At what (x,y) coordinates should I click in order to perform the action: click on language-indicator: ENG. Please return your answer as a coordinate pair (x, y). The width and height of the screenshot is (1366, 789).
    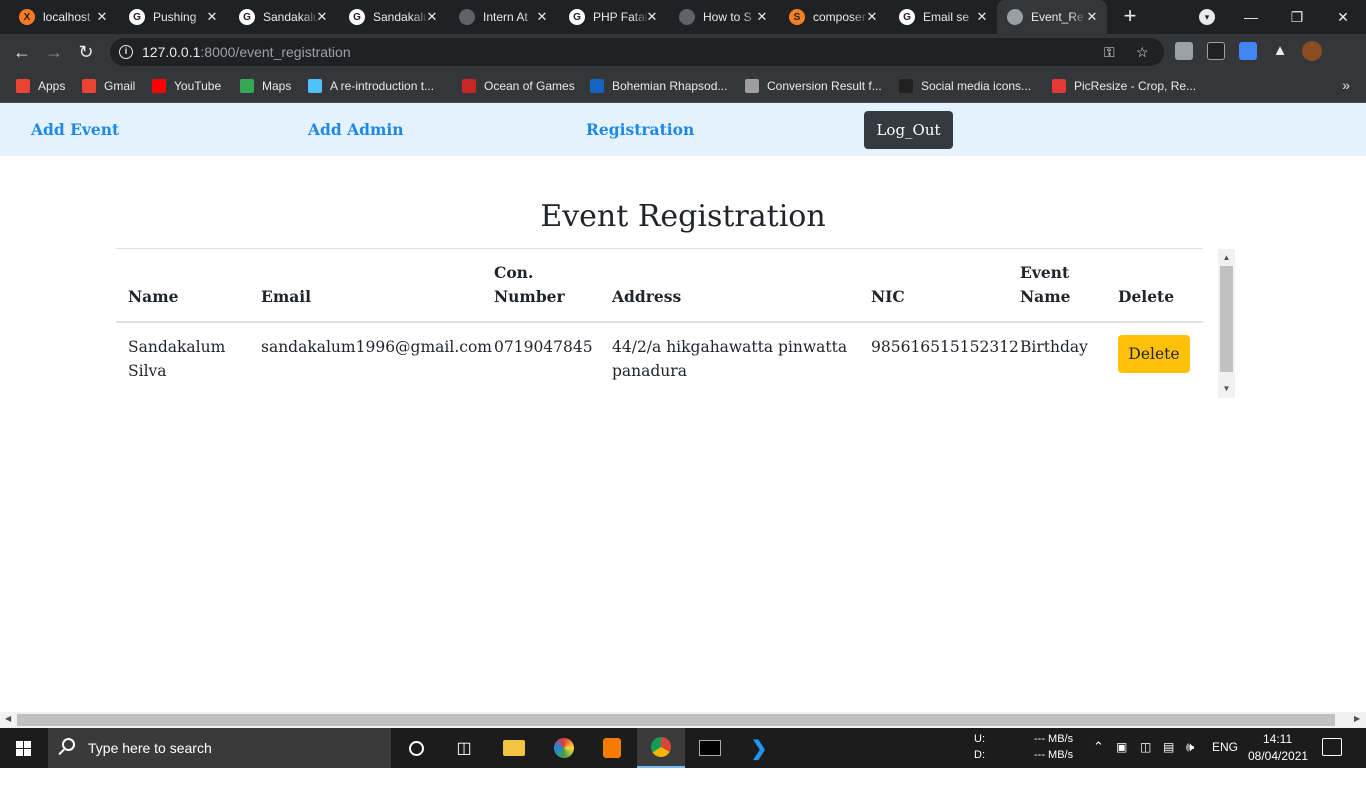
    Looking at the image, I should click on (1225, 760).